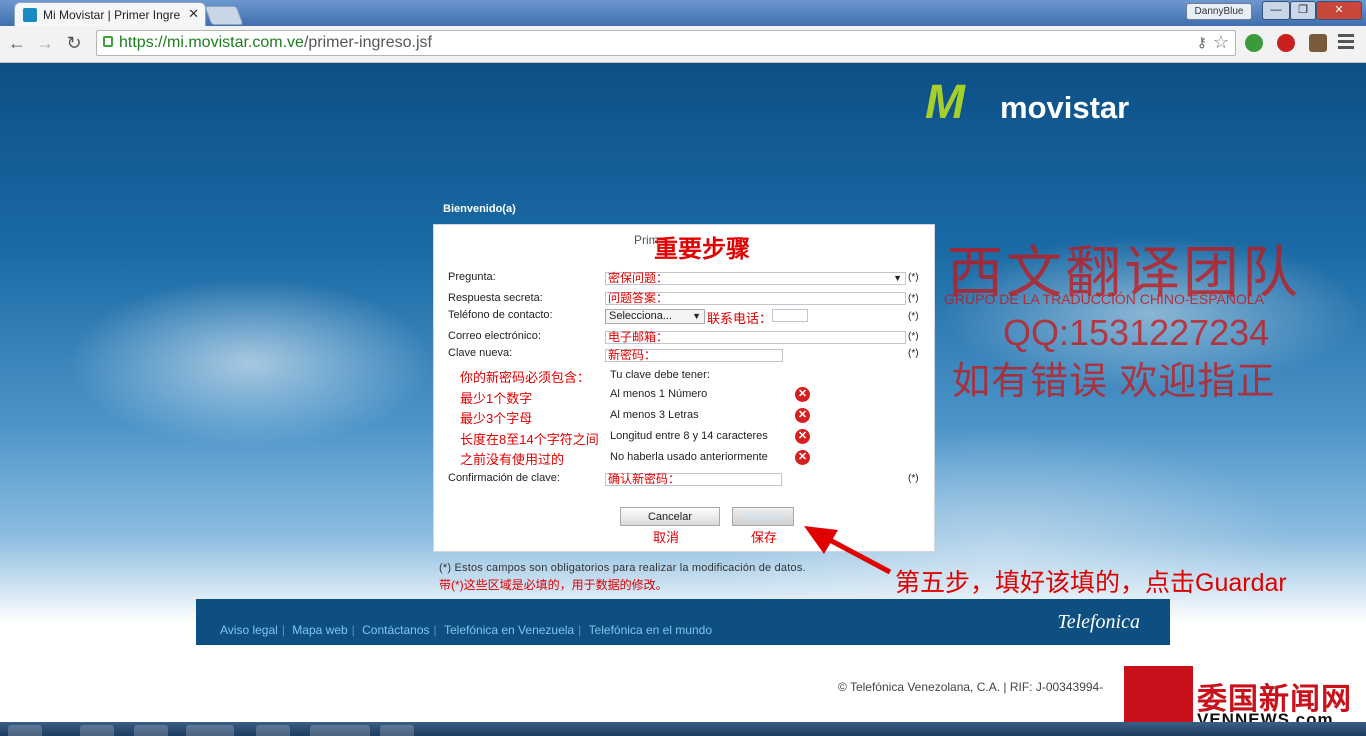  I want to click on footer-link: Telefónica en el mundo, so click(650, 630).